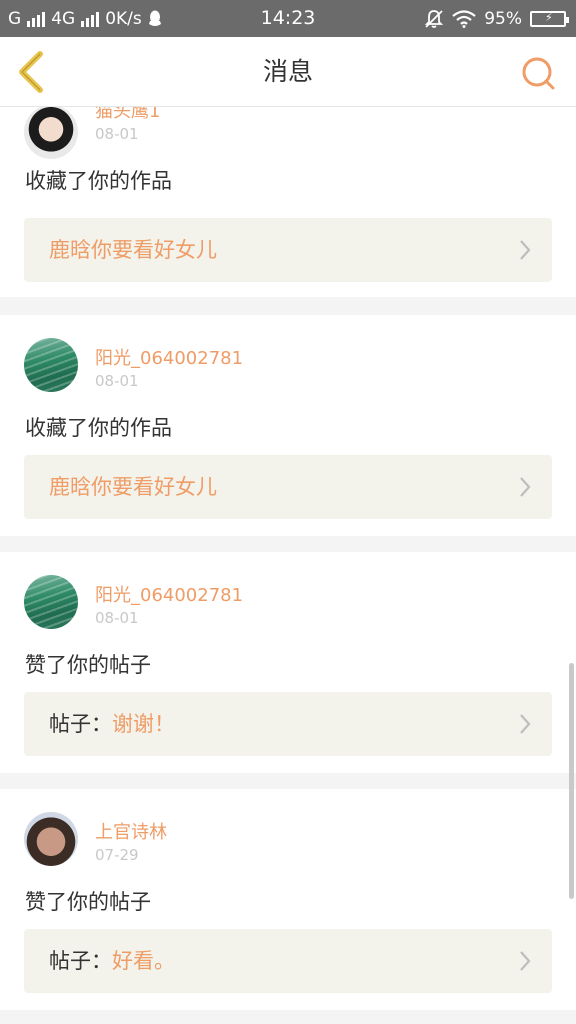 The width and height of the screenshot is (576, 1024). I want to click on username: 上官诗林, so click(131, 831).